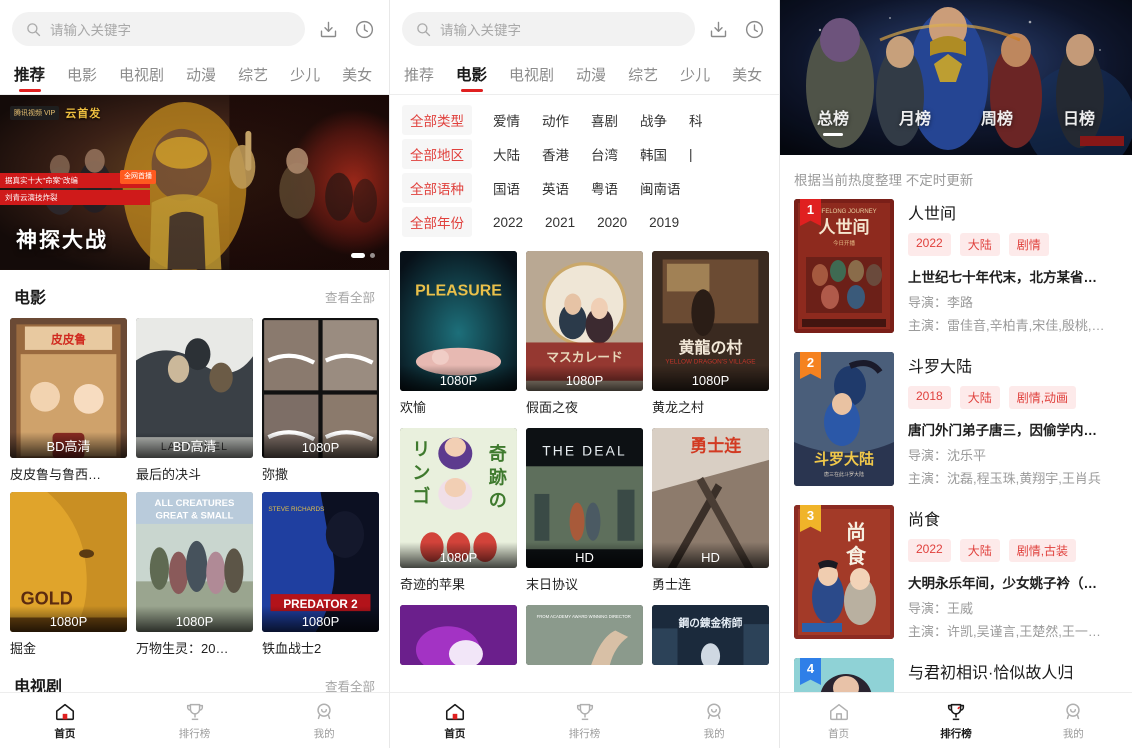  I want to click on filter-option: |, so click(691, 154).